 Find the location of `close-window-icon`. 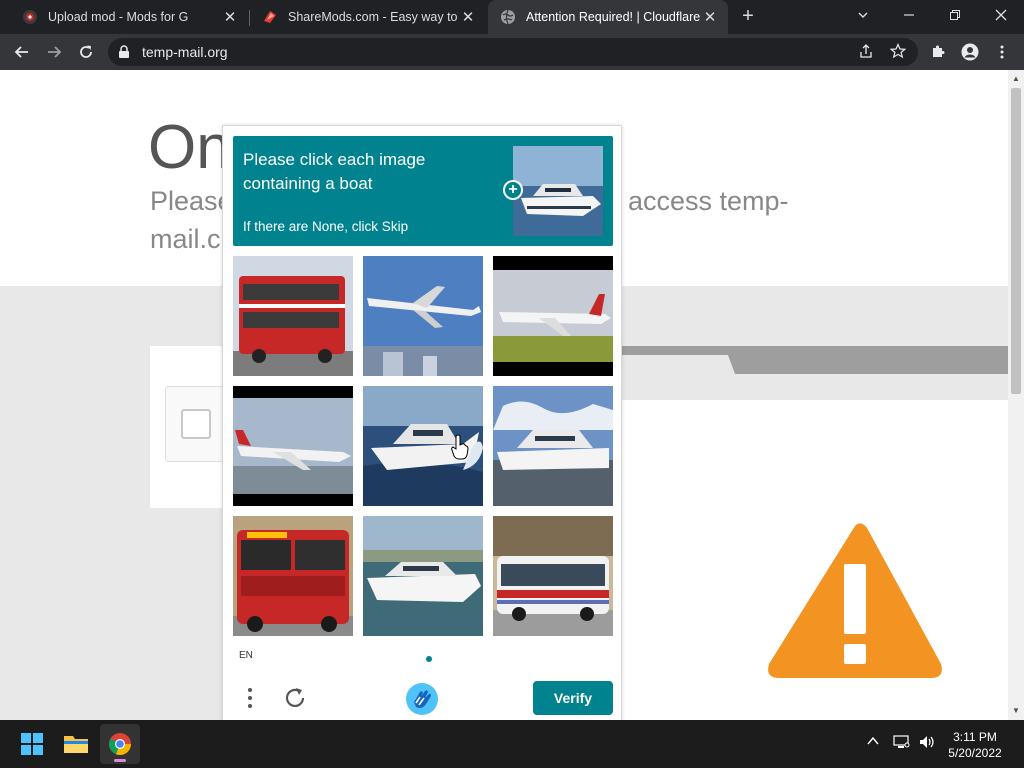

close-window-icon is located at coordinates (1001, 17).